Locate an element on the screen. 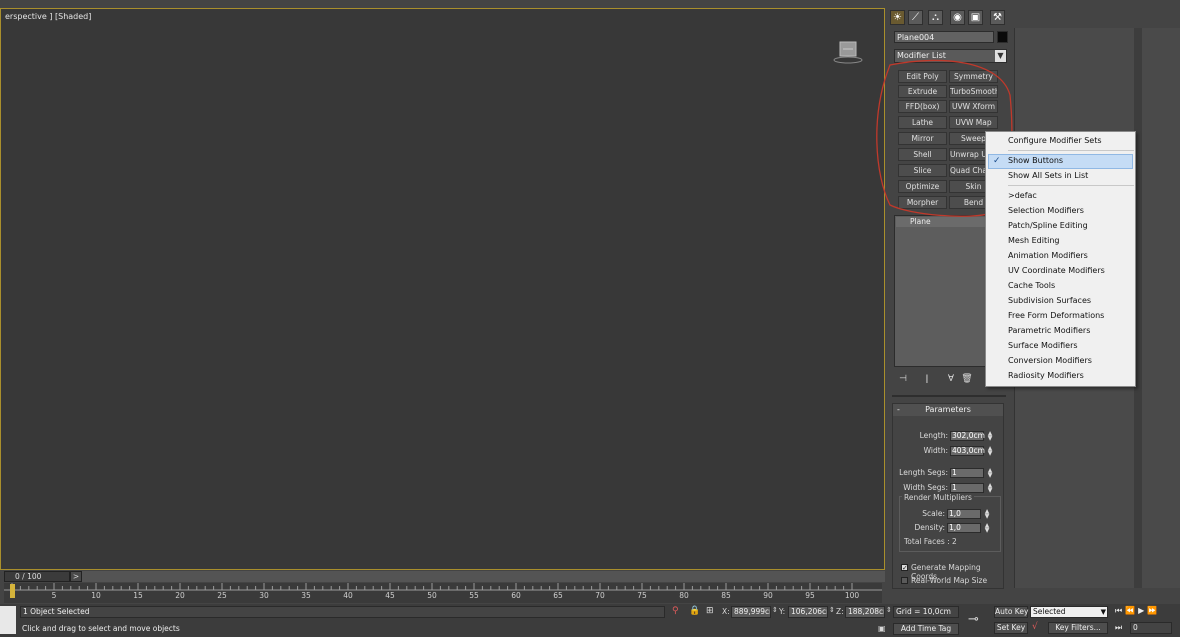 This screenshot has width=1180, height=637. menu-item-parametric-modifiers: Parametric Modifiers is located at coordinates (1049, 331).